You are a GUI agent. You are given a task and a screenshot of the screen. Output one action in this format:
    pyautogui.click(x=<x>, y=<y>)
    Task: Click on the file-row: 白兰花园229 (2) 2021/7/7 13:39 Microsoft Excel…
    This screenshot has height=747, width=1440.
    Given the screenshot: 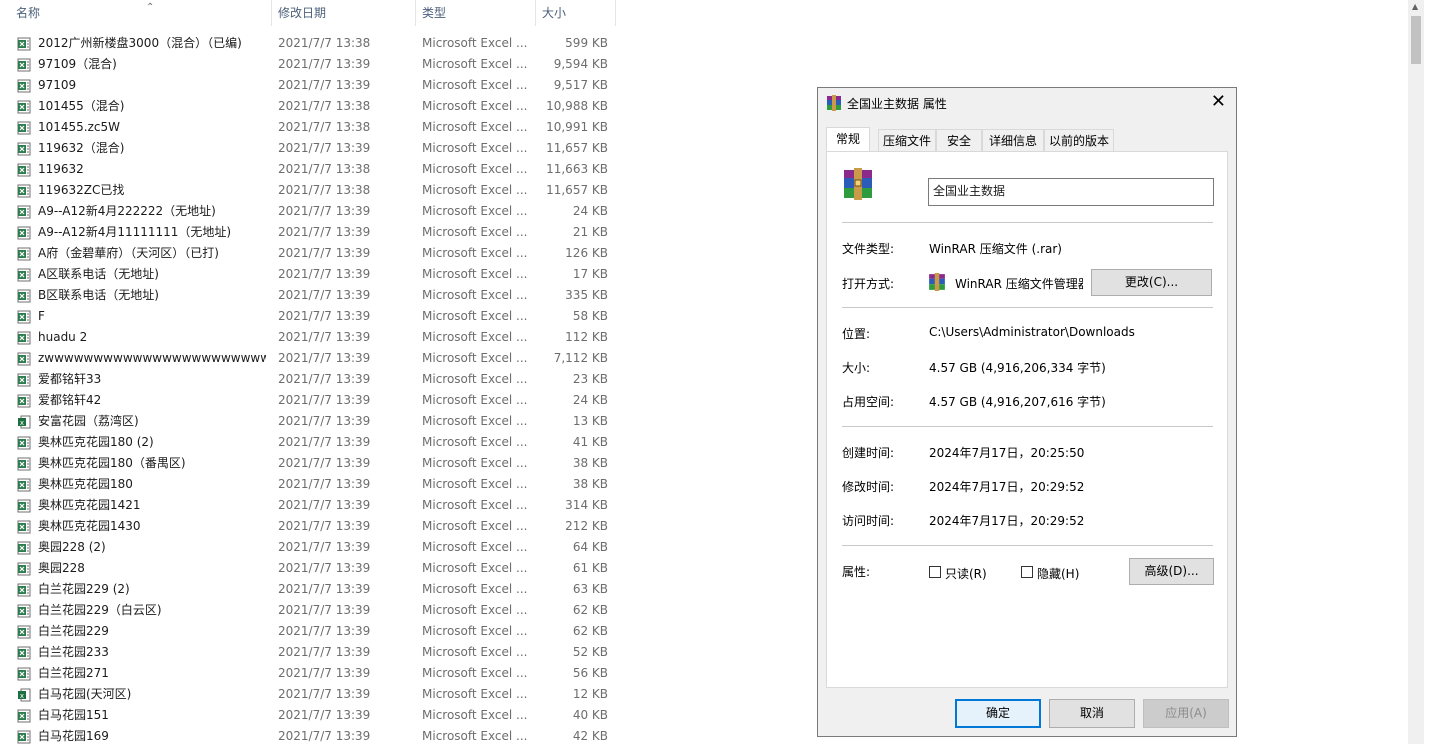 What is the action you would take?
    pyautogui.click(x=310, y=589)
    